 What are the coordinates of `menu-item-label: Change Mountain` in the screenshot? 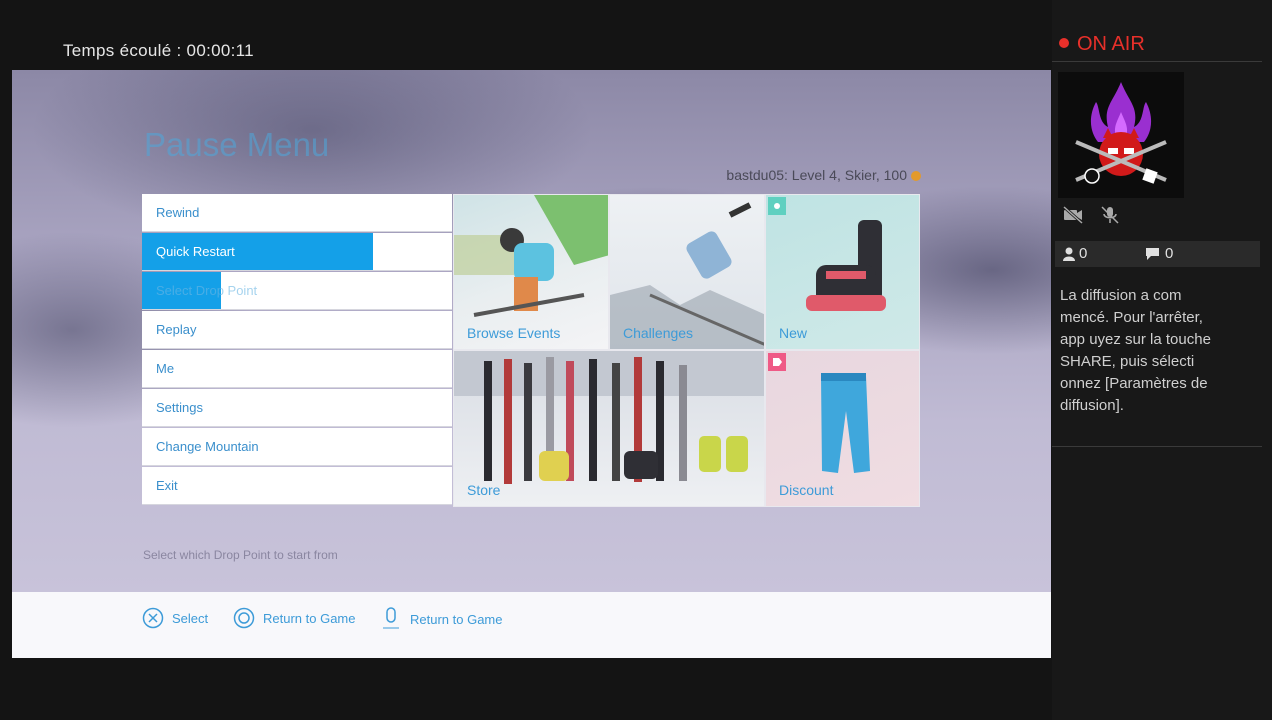 It's located at (207, 446).